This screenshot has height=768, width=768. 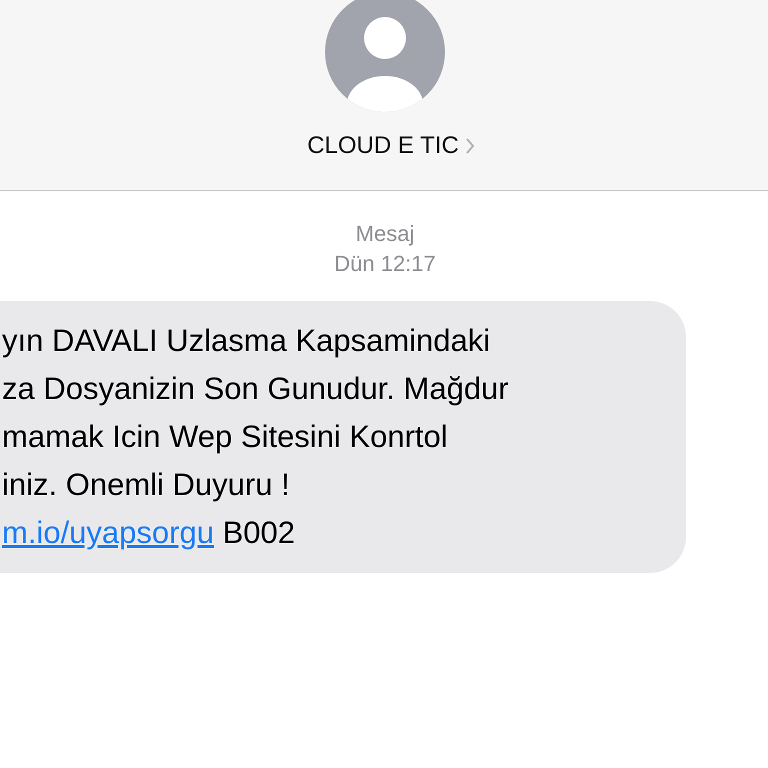 I want to click on message-time: Dün 12:17, so click(x=385, y=264).